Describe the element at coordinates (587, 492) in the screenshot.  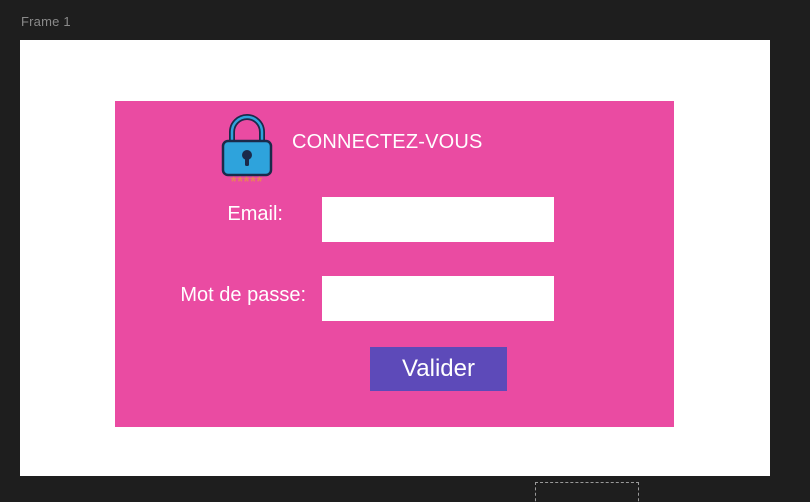
I see `selection-marquee` at that location.